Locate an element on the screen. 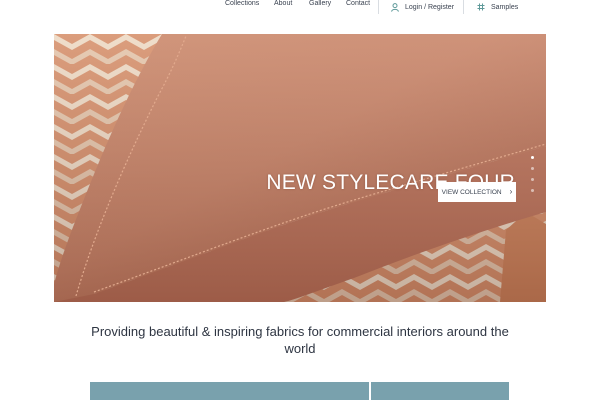 Image resolution: width=600 pixels, height=400 pixels. nav-gallery-link: Gallery is located at coordinates (320, 4).